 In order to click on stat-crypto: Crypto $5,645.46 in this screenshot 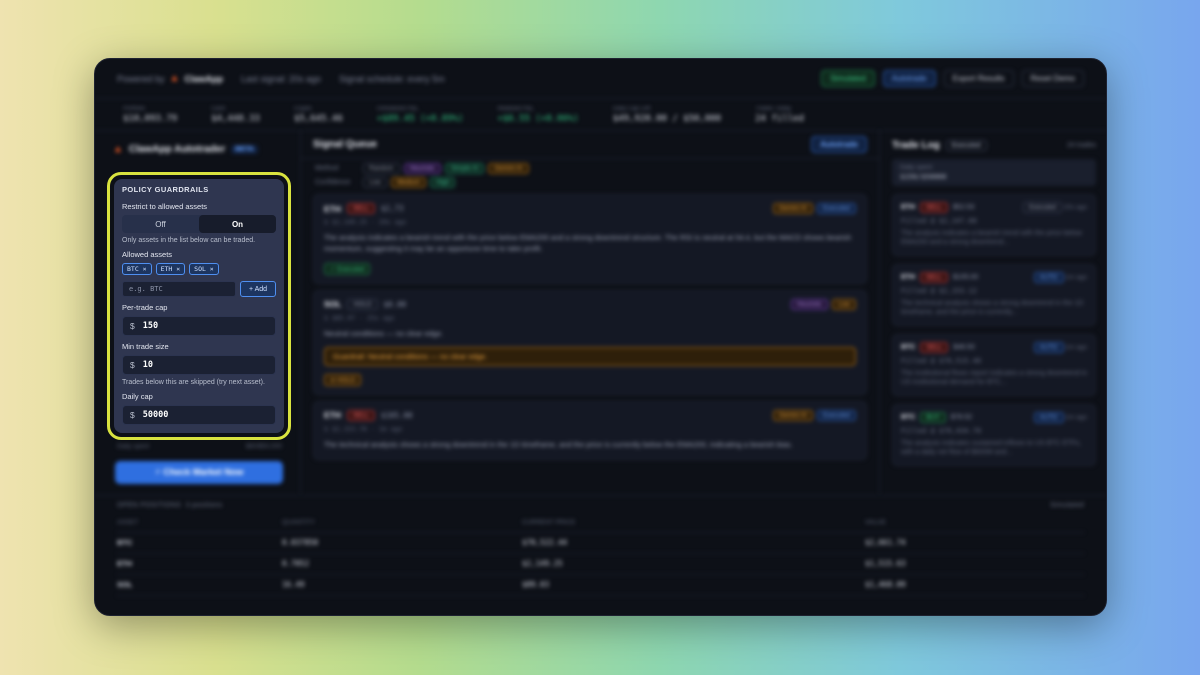, I will do `click(318, 114)`.